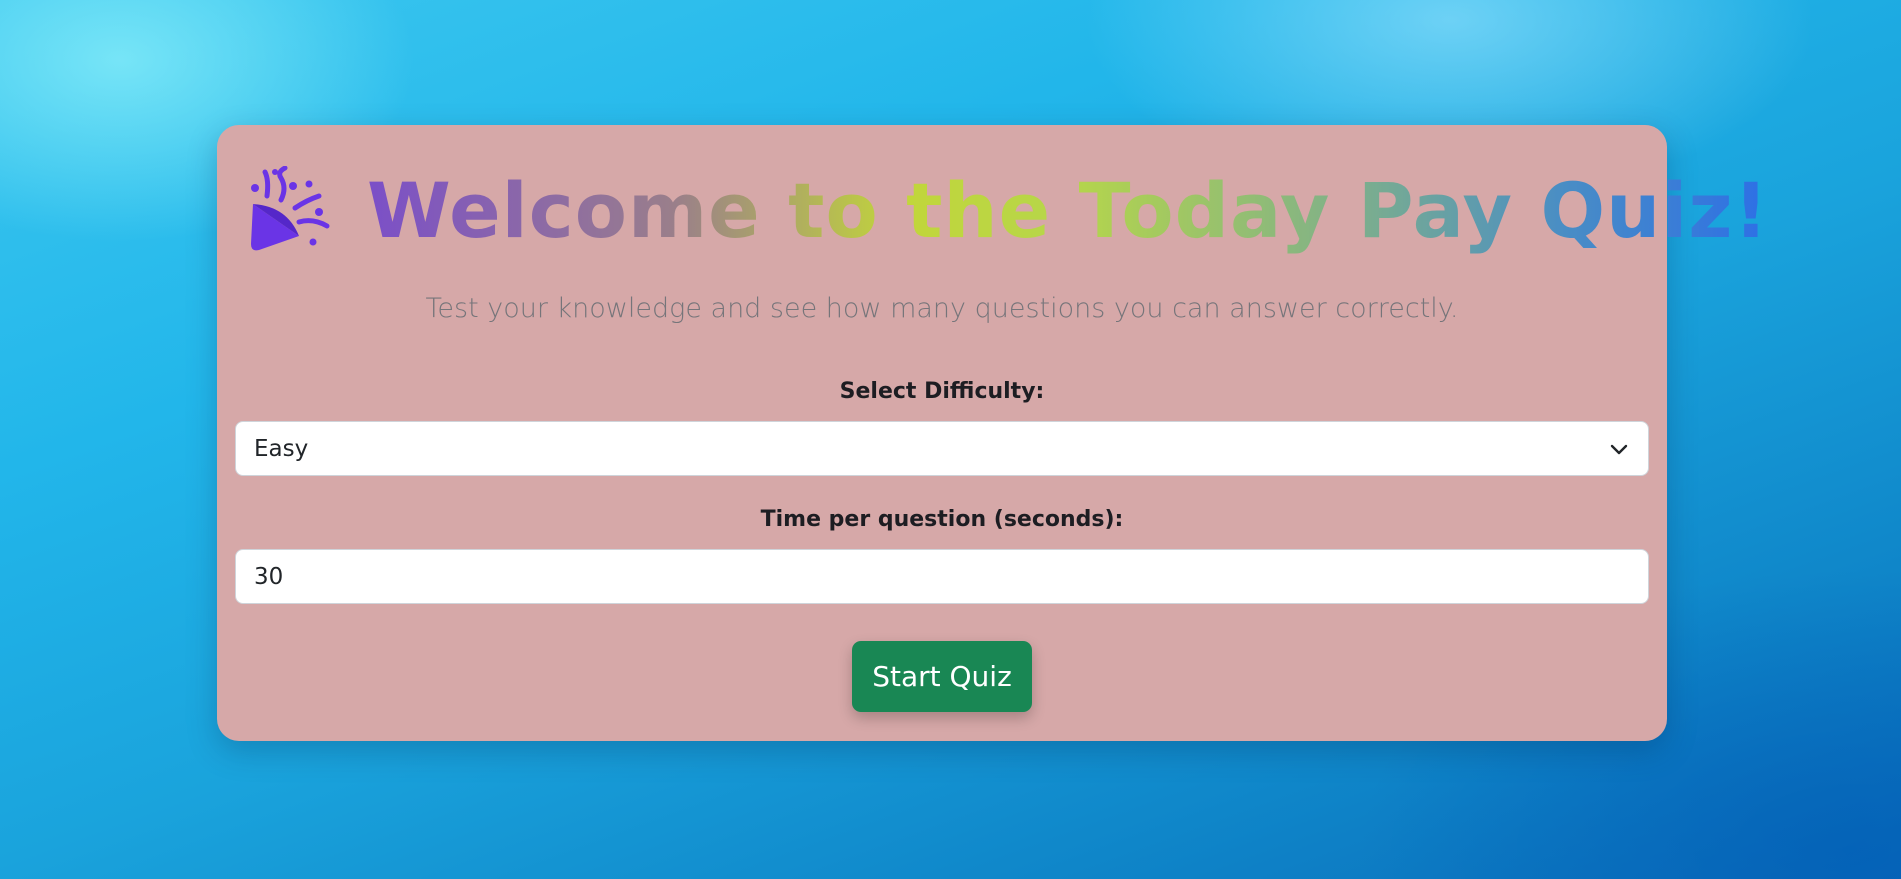  I want to click on difficulty-selected-value: Easy, so click(281, 448).